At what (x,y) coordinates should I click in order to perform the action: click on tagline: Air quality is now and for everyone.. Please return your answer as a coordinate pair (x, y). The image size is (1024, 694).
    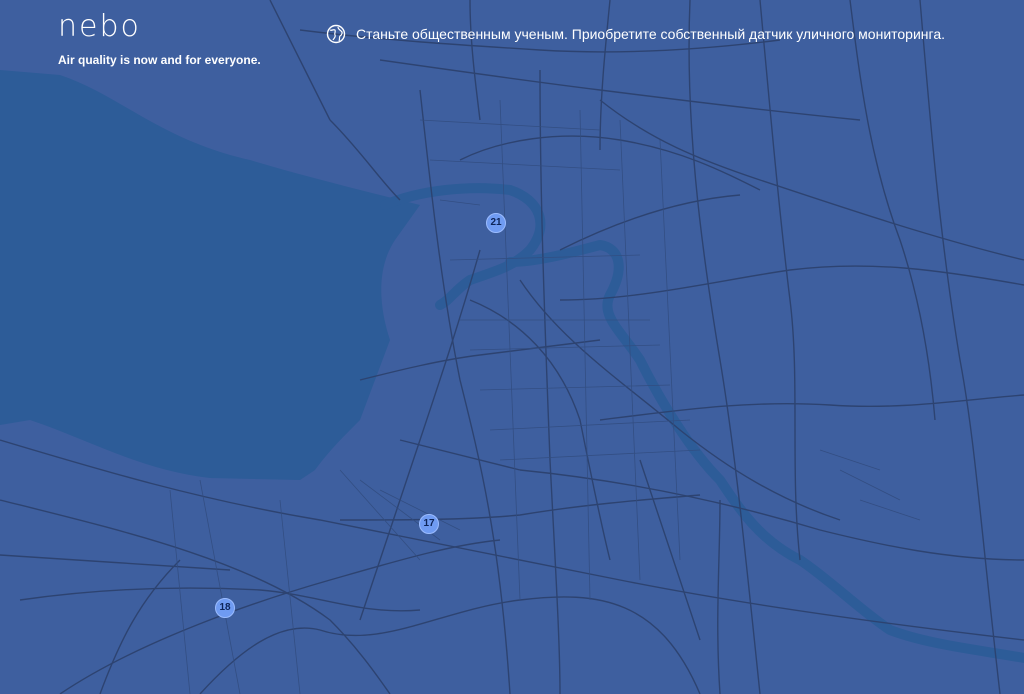
    Looking at the image, I should click on (159, 60).